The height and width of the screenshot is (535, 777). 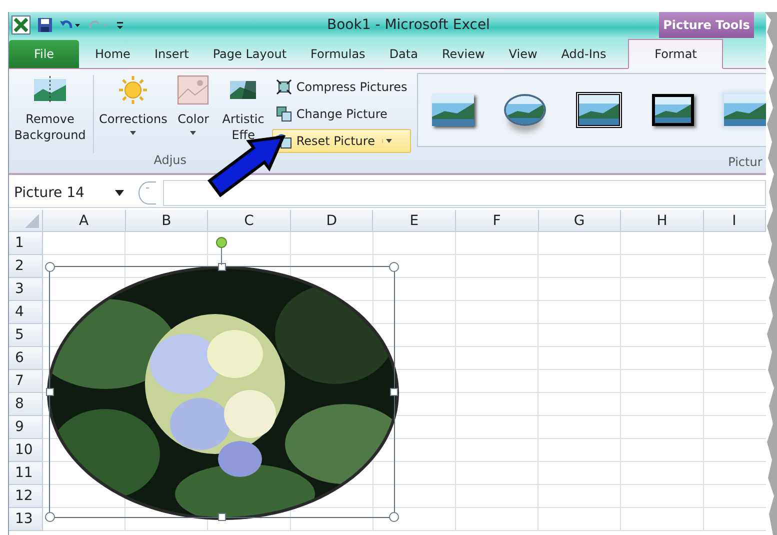 I want to click on column-header: C, so click(x=249, y=221).